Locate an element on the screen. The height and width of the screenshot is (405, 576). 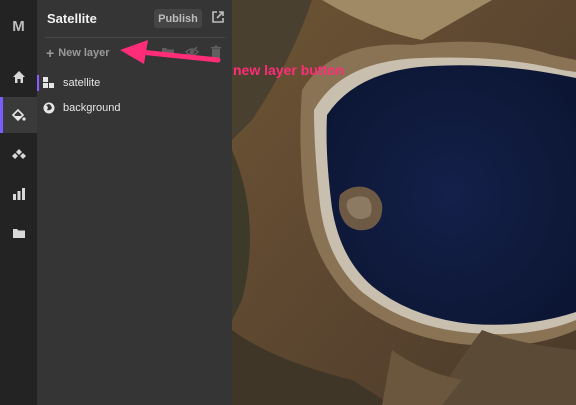
home-button is located at coordinates (18, 77).